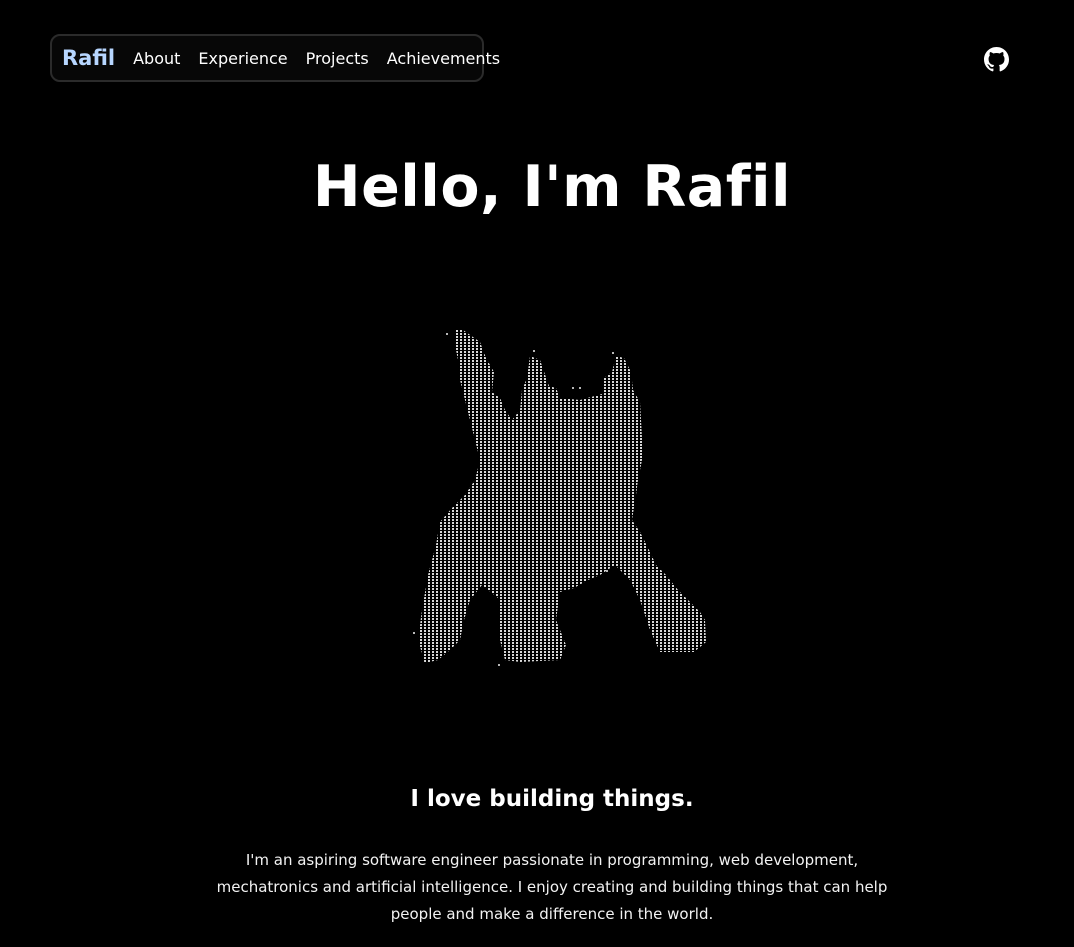 Image resolution: width=1074 pixels, height=947 pixels. I want to click on tagline: I love building things., so click(552, 799).